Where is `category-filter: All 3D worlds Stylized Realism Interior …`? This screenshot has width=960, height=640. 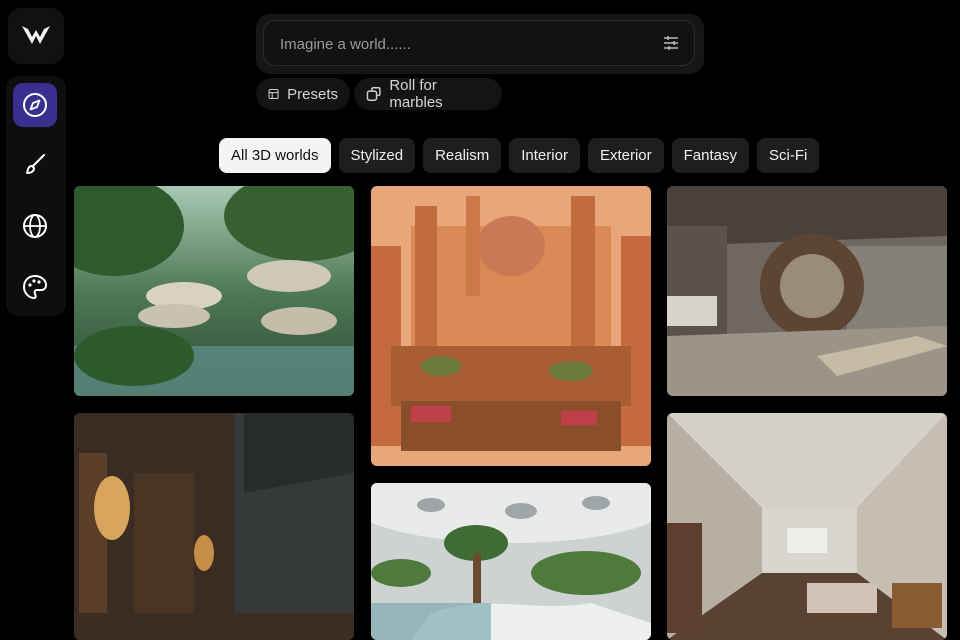 category-filter: All 3D worlds Stylized Realism Interior … is located at coordinates (519, 155).